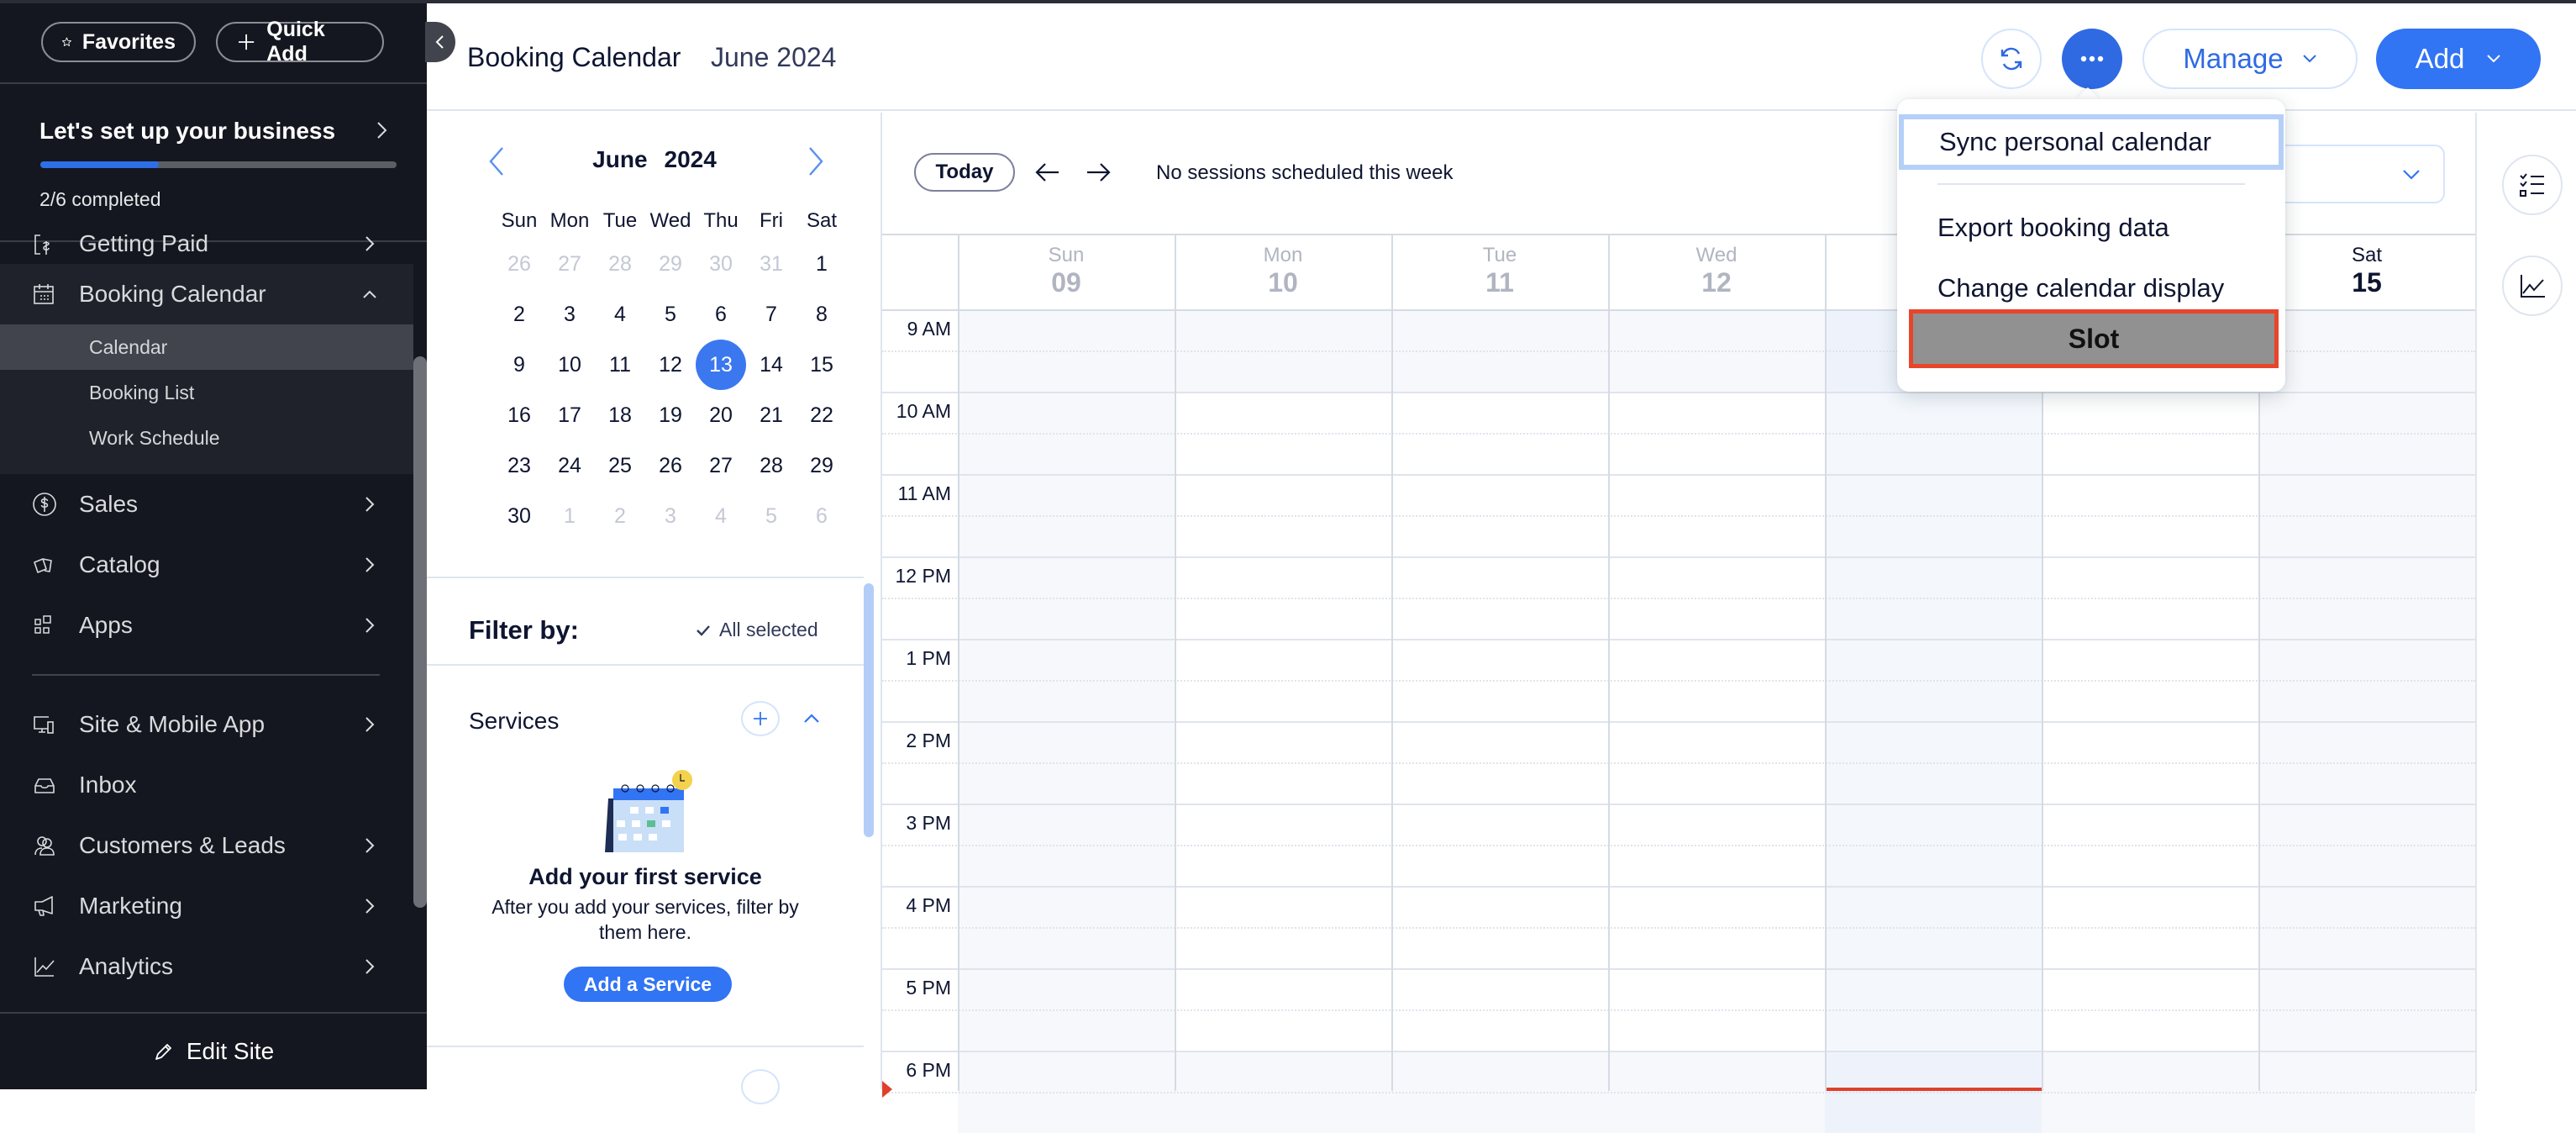 This screenshot has height=1133, width=2576. I want to click on day-name: Sun, so click(1066, 255).